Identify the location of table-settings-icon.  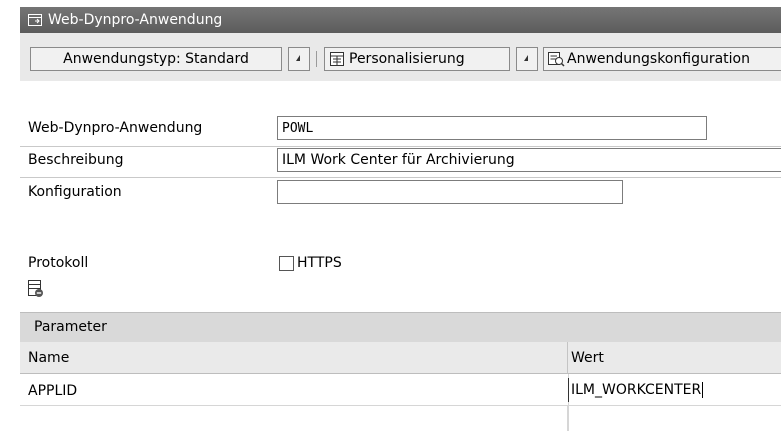
(36, 291).